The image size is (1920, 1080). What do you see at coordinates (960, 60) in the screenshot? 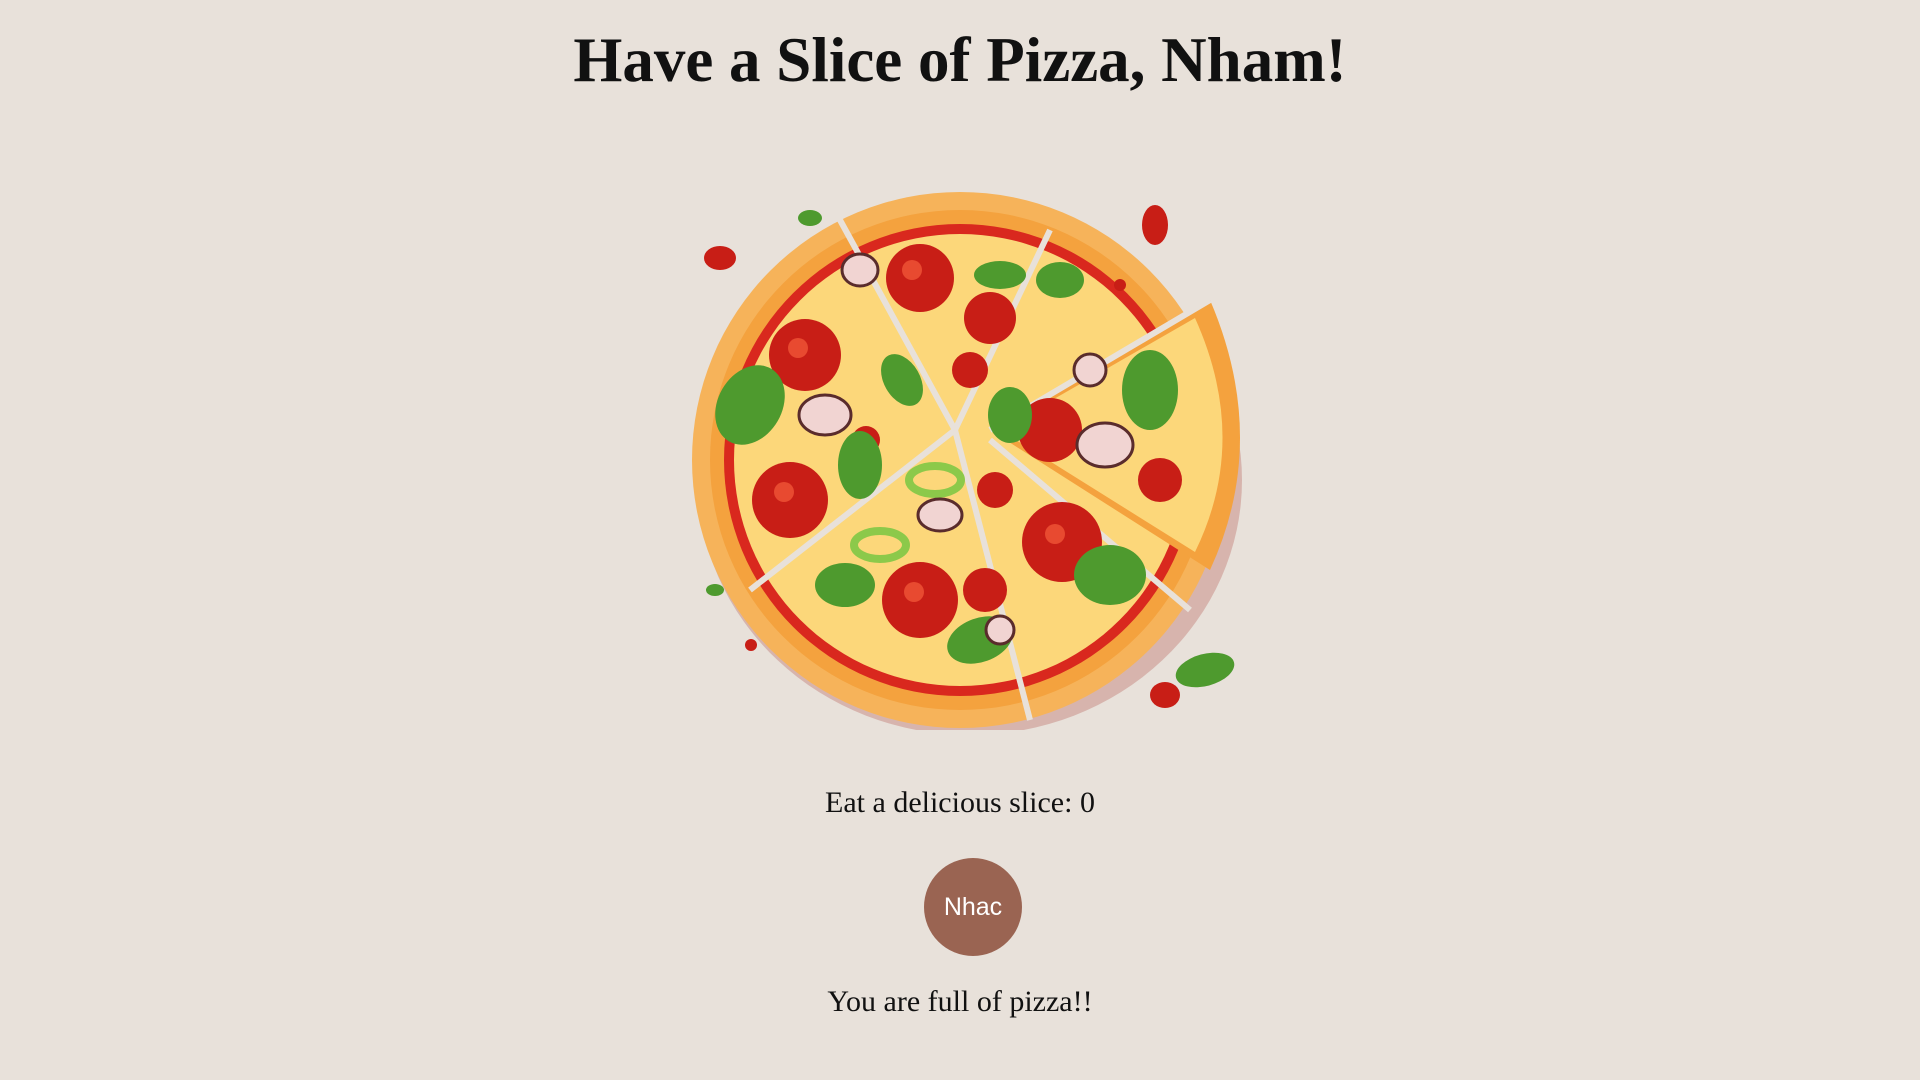
I see `page-title: Have a Slice of Pizza, Nham!` at bounding box center [960, 60].